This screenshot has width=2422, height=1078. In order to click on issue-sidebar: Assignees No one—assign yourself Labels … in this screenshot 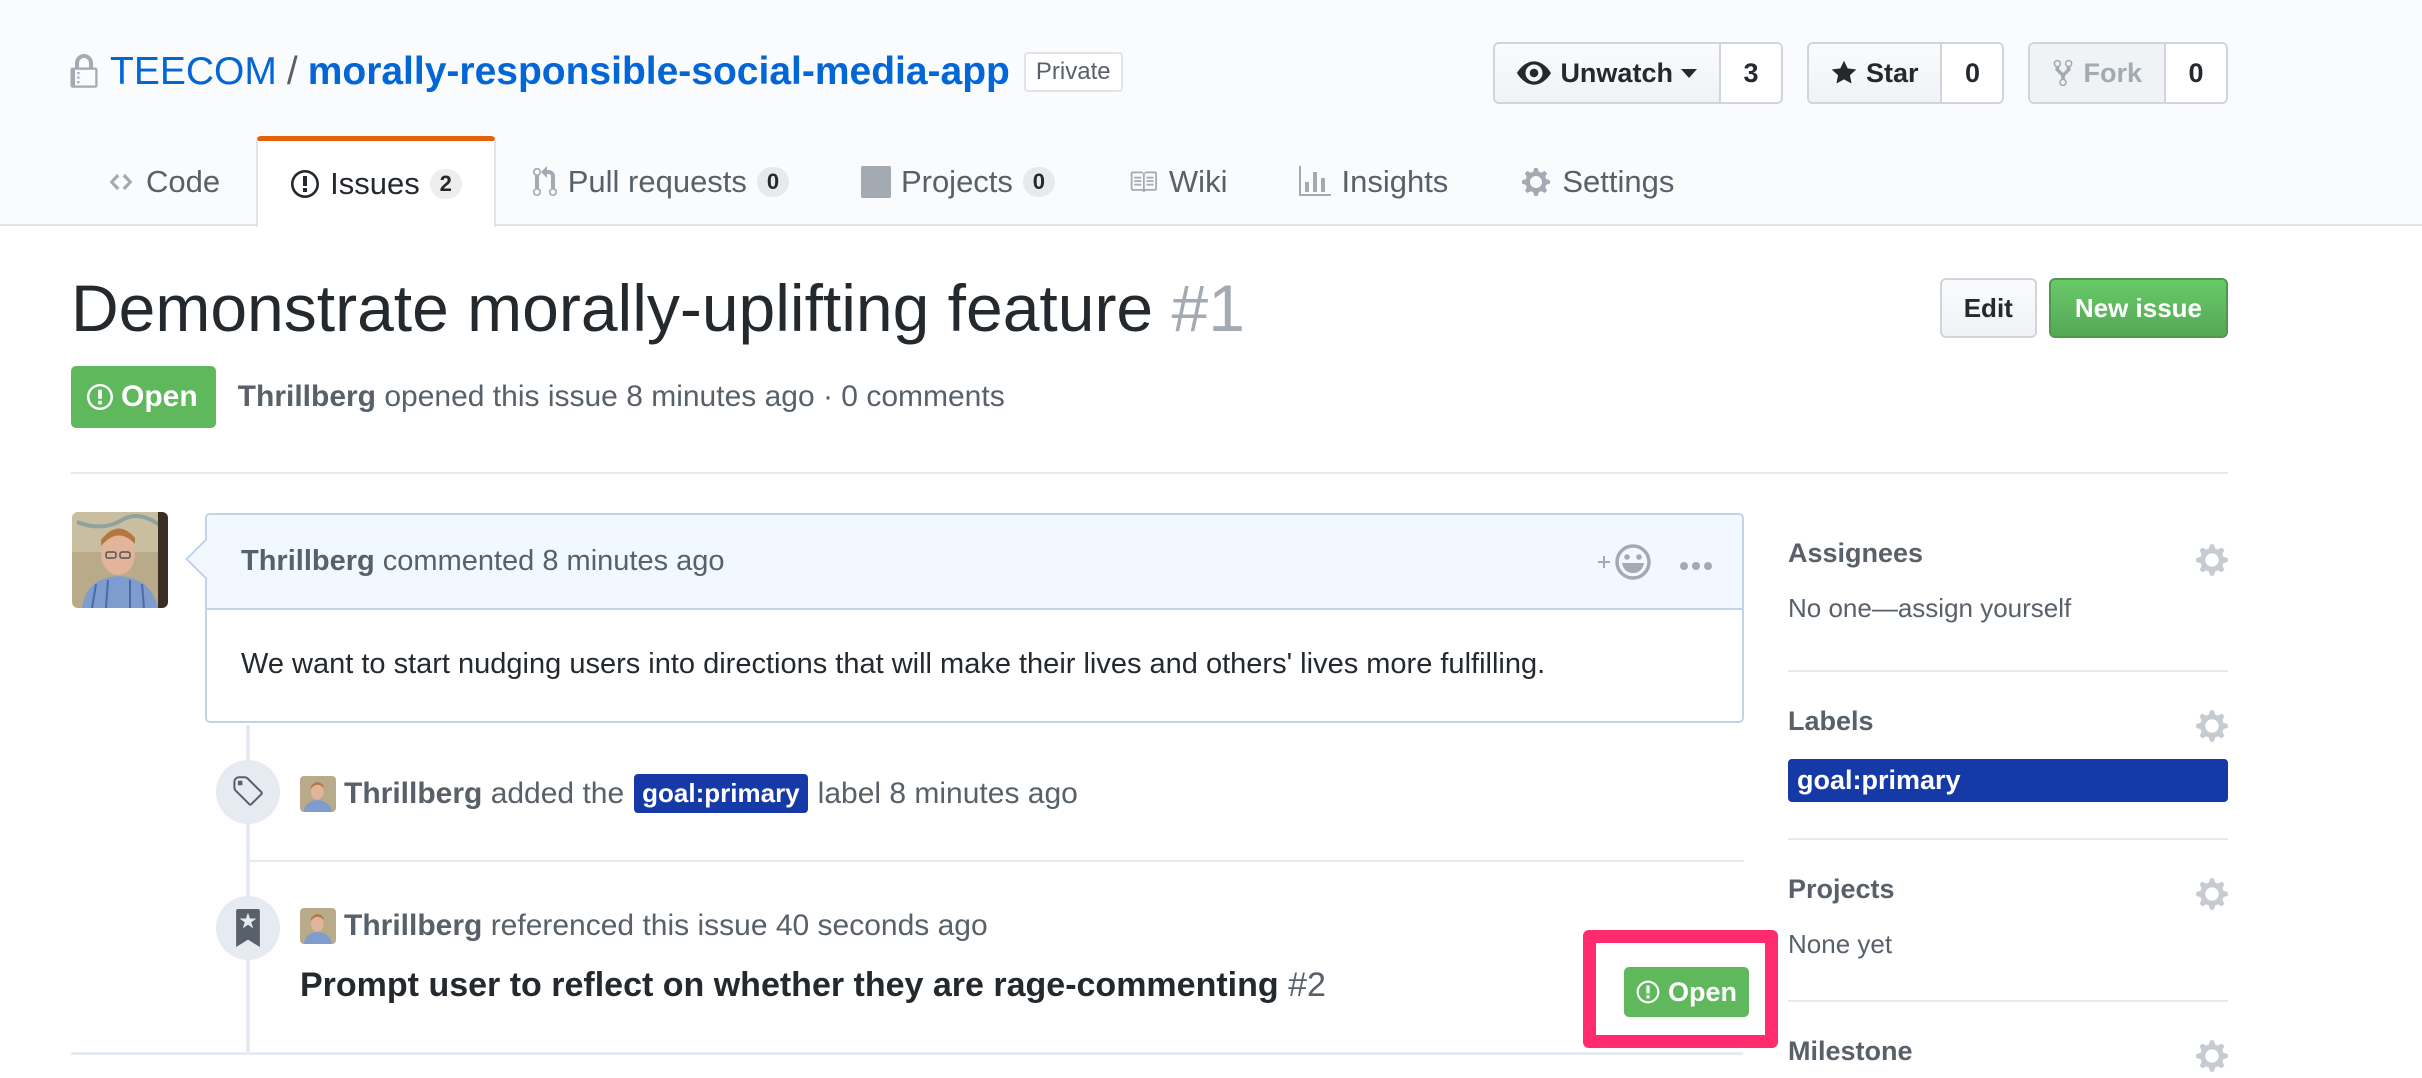, I will do `click(2008, 800)`.